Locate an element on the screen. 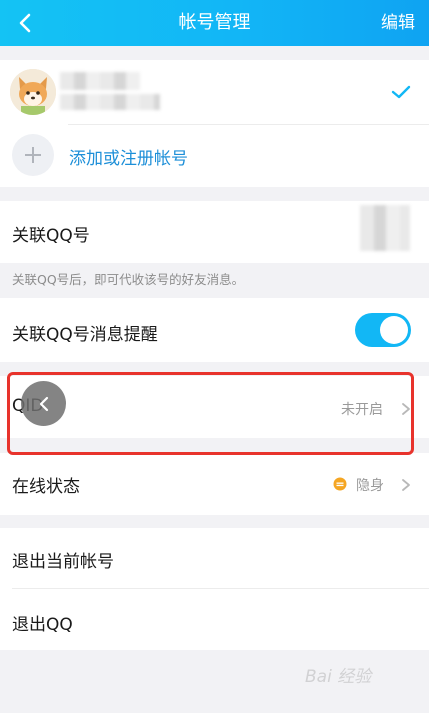  account-name-redacted is located at coordinates (100, 81).